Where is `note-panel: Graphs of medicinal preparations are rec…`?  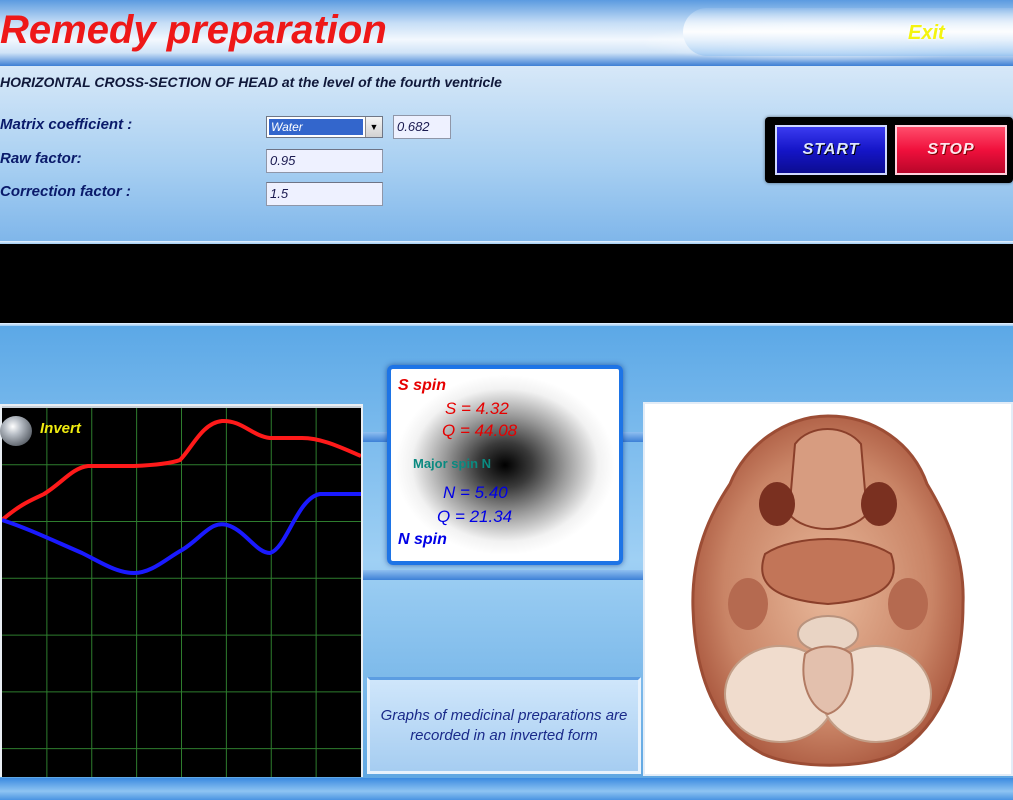 note-panel: Graphs of medicinal preparations are rec… is located at coordinates (504, 725).